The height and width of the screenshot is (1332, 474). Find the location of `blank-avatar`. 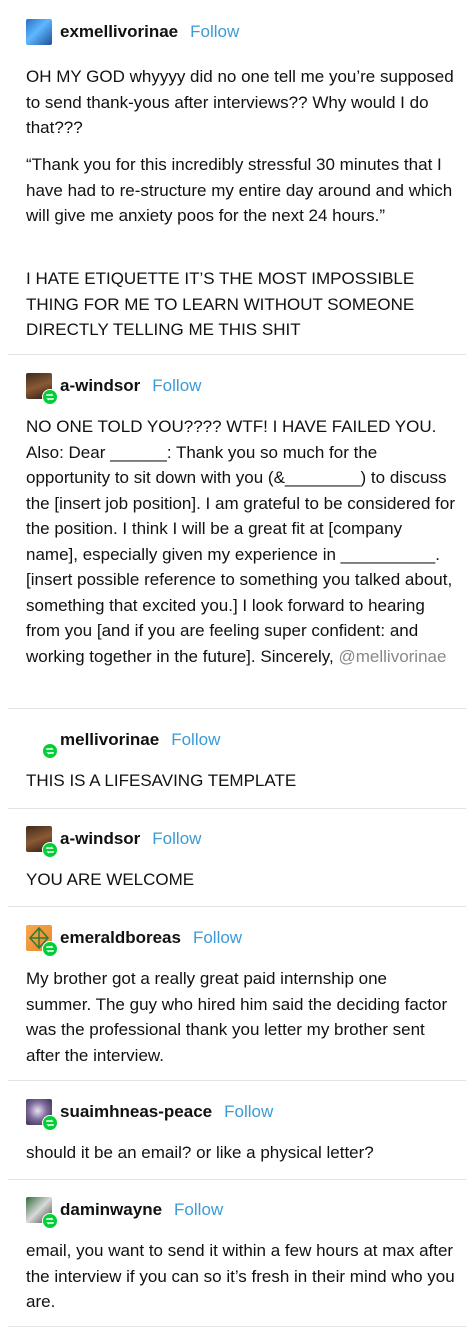

blank-avatar is located at coordinates (42, 743).